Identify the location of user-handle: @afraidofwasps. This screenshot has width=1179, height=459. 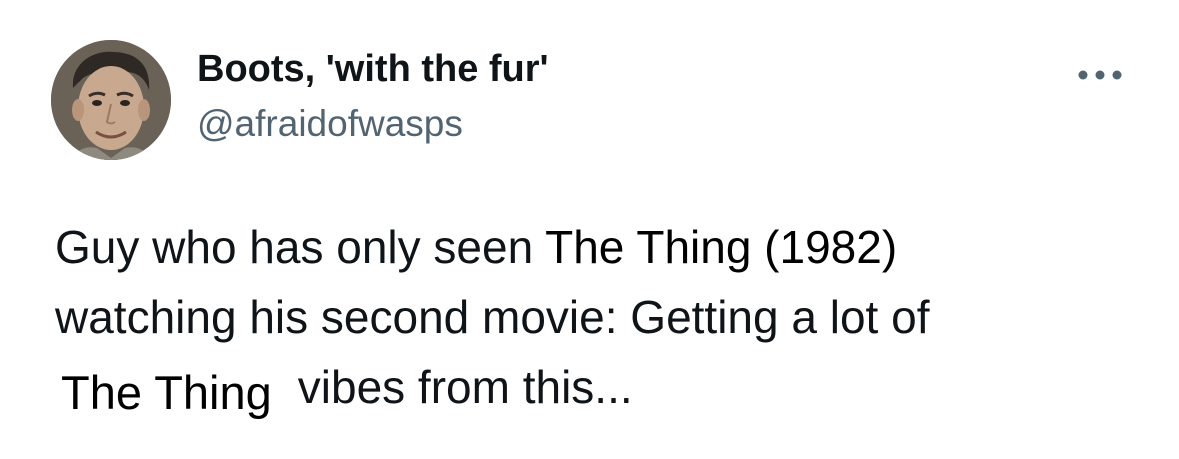
(373, 124).